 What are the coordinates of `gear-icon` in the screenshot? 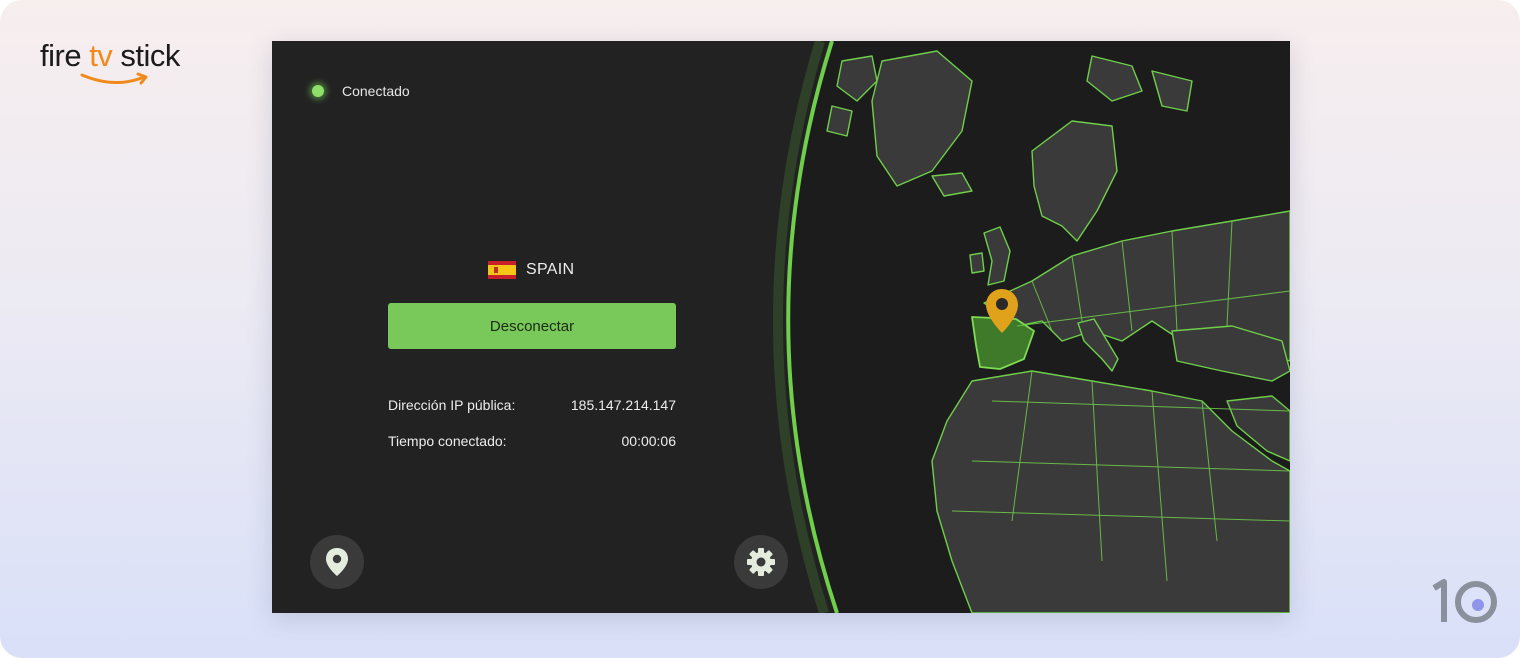 It's located at (761, 562).